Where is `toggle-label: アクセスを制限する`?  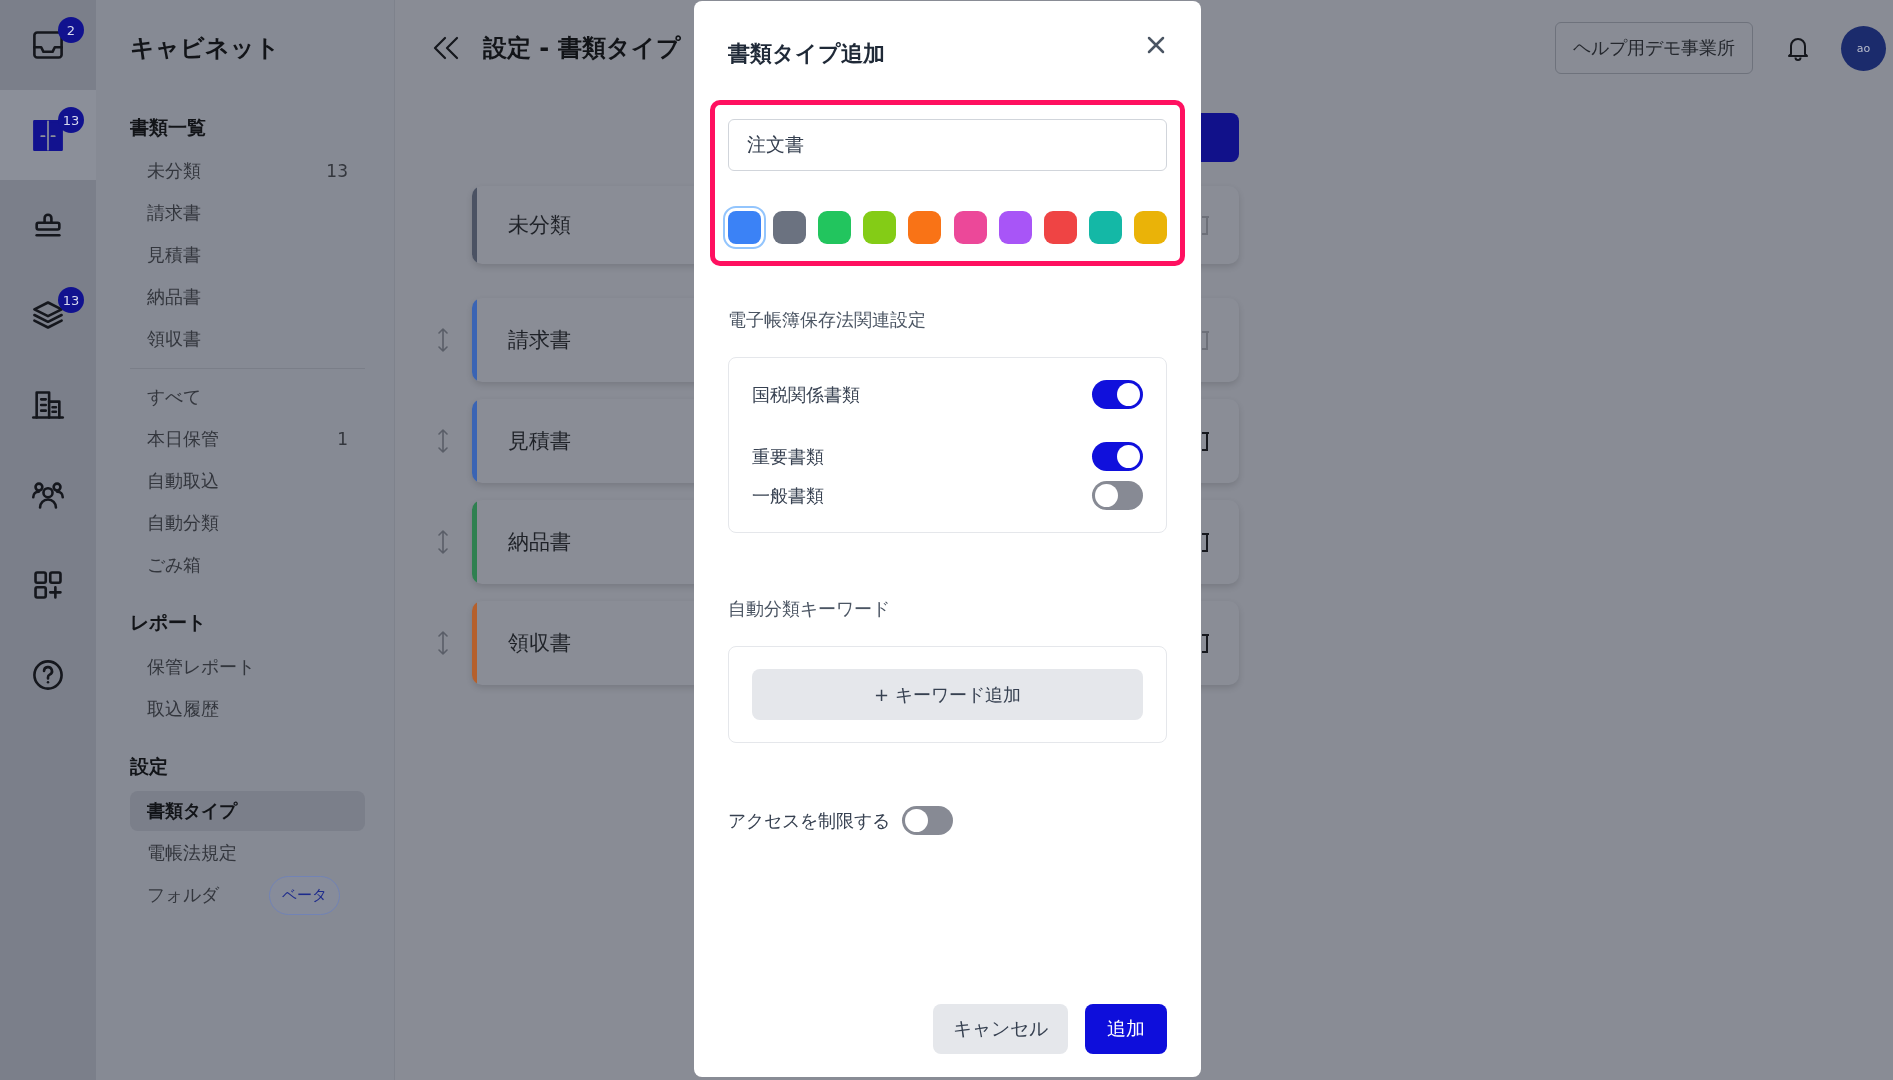 toggle-label: アクセスを制限する is located at coordinates (809, 820).